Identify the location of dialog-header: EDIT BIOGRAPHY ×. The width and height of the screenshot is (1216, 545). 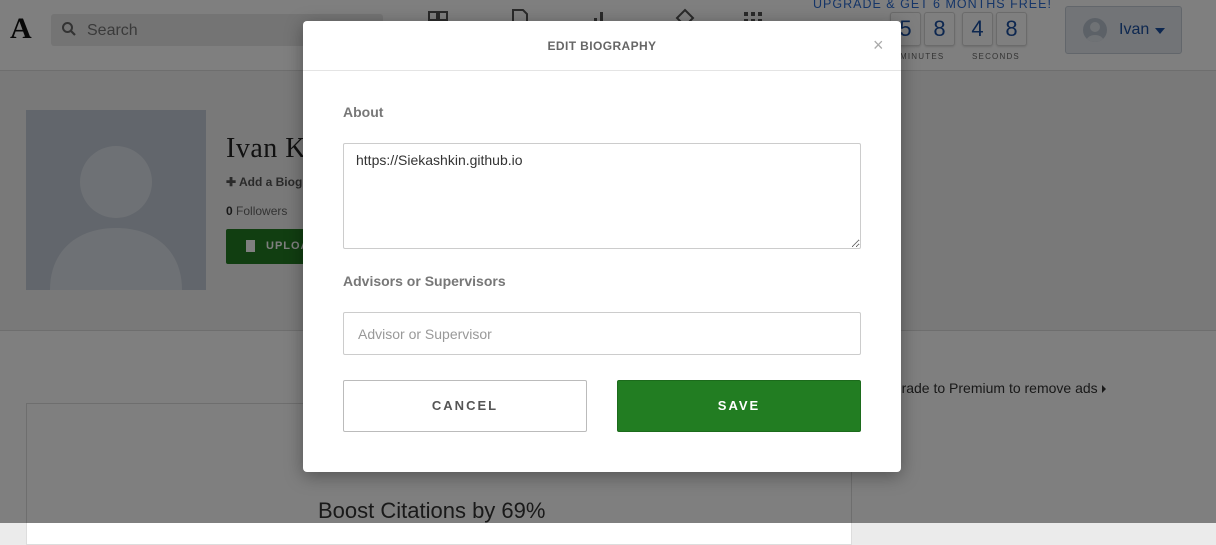
(602, 46).